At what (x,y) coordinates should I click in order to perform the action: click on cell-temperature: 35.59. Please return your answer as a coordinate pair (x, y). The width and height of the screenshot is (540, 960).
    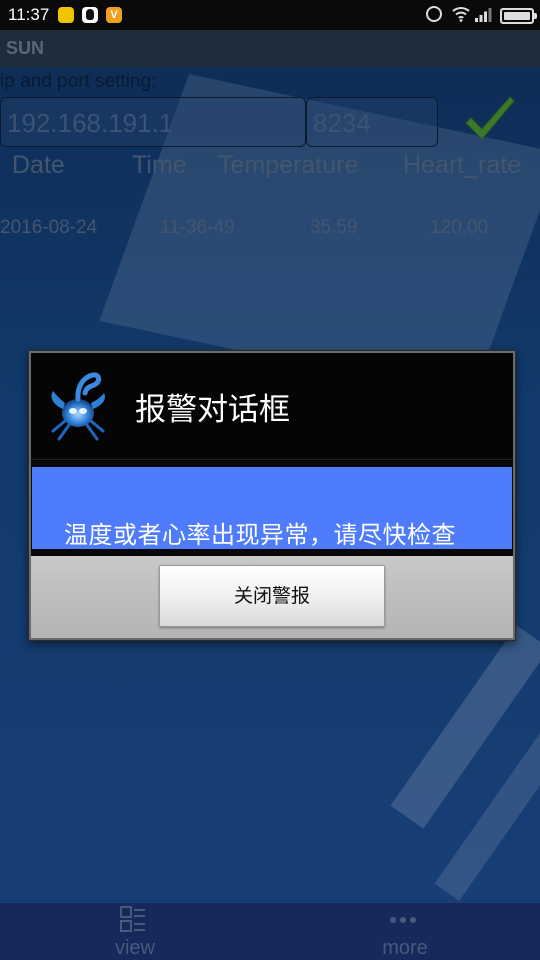
    Looking at the image, I should click on (334, 227).